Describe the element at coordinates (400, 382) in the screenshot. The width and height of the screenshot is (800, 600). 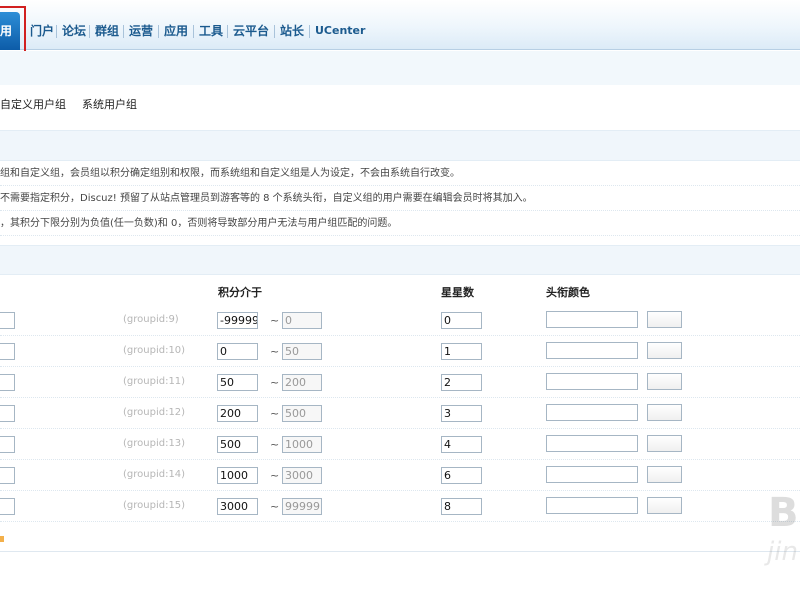
I see `table-row: (groupid:11) 50 ~200 2` at that location.